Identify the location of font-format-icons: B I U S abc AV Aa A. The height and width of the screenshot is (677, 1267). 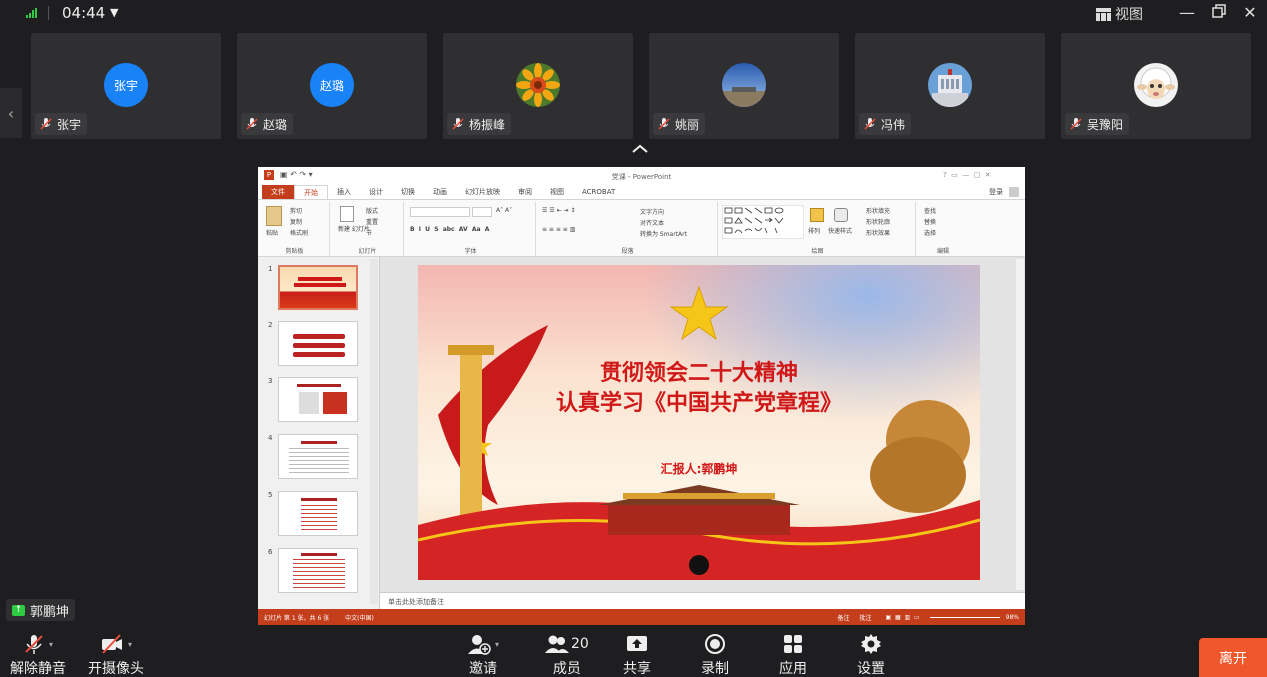
(449, 229).